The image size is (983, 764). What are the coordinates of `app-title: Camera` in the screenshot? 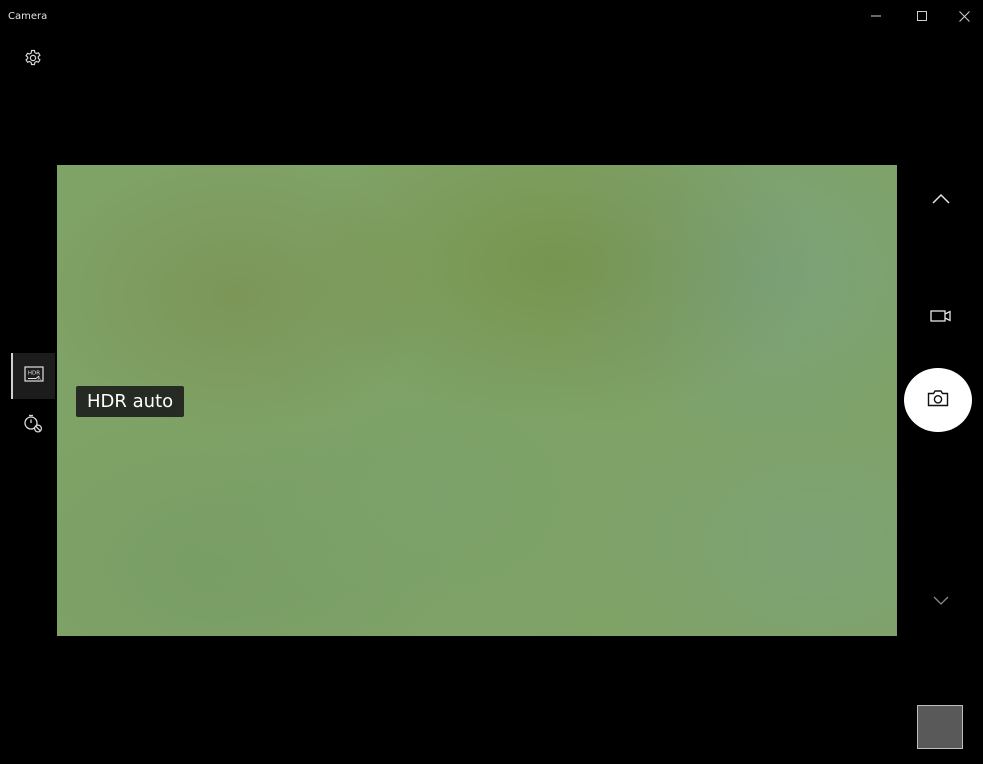 It's located at (28, 16).